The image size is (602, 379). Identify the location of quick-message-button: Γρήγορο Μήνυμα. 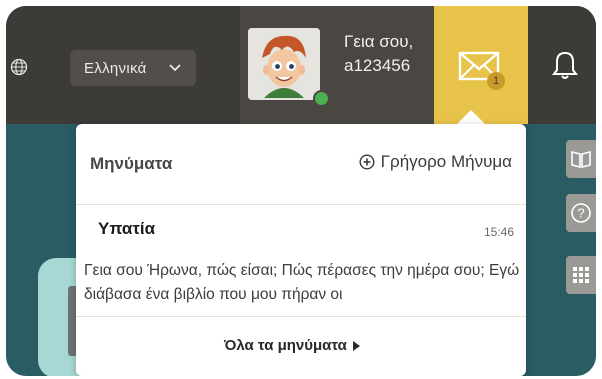
(435, 162).